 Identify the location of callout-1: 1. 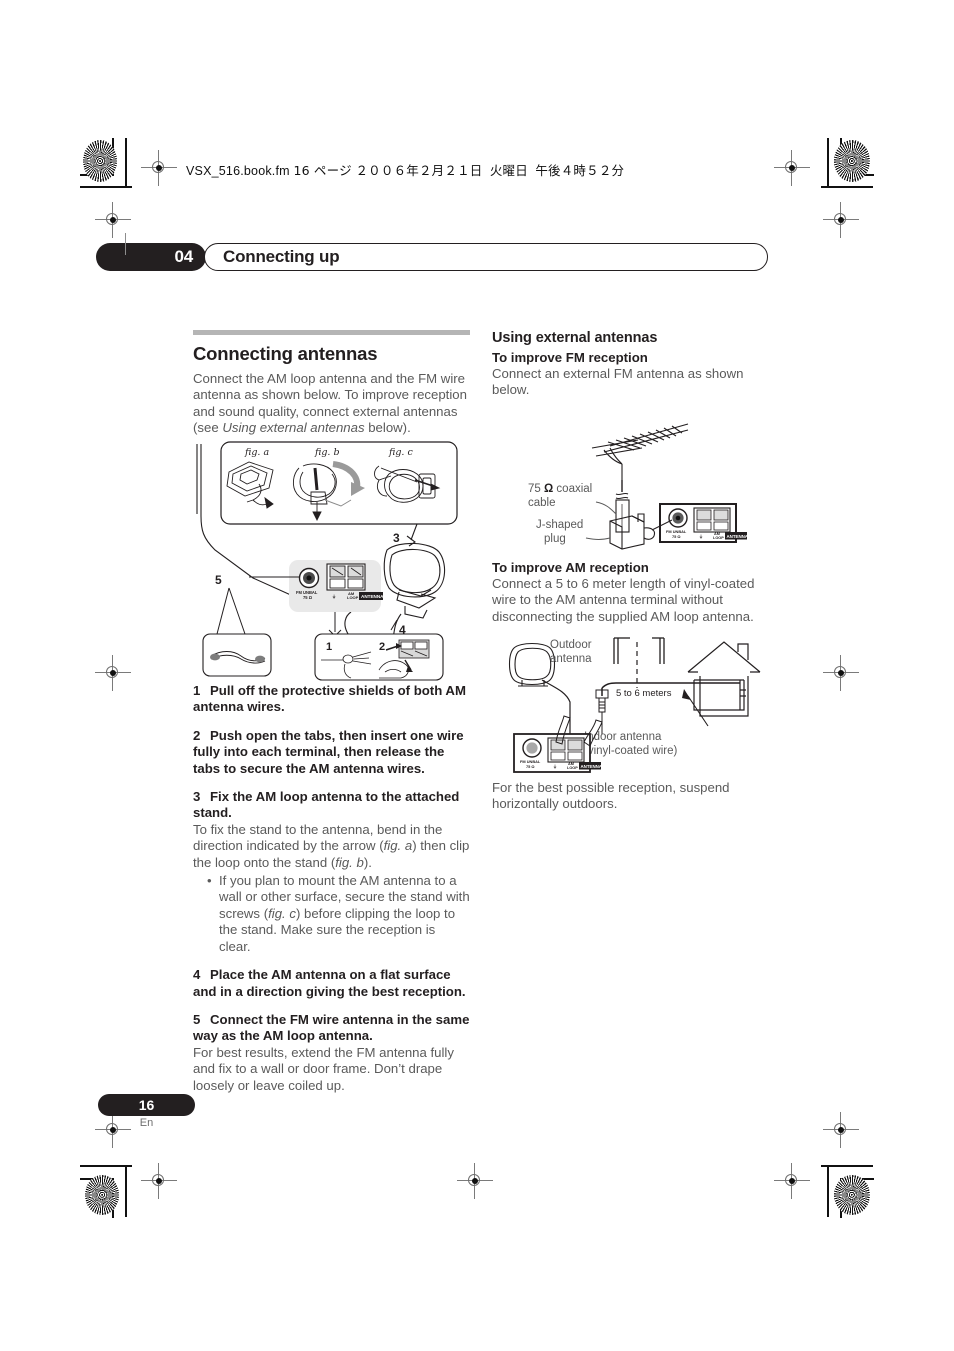
(329, 647).